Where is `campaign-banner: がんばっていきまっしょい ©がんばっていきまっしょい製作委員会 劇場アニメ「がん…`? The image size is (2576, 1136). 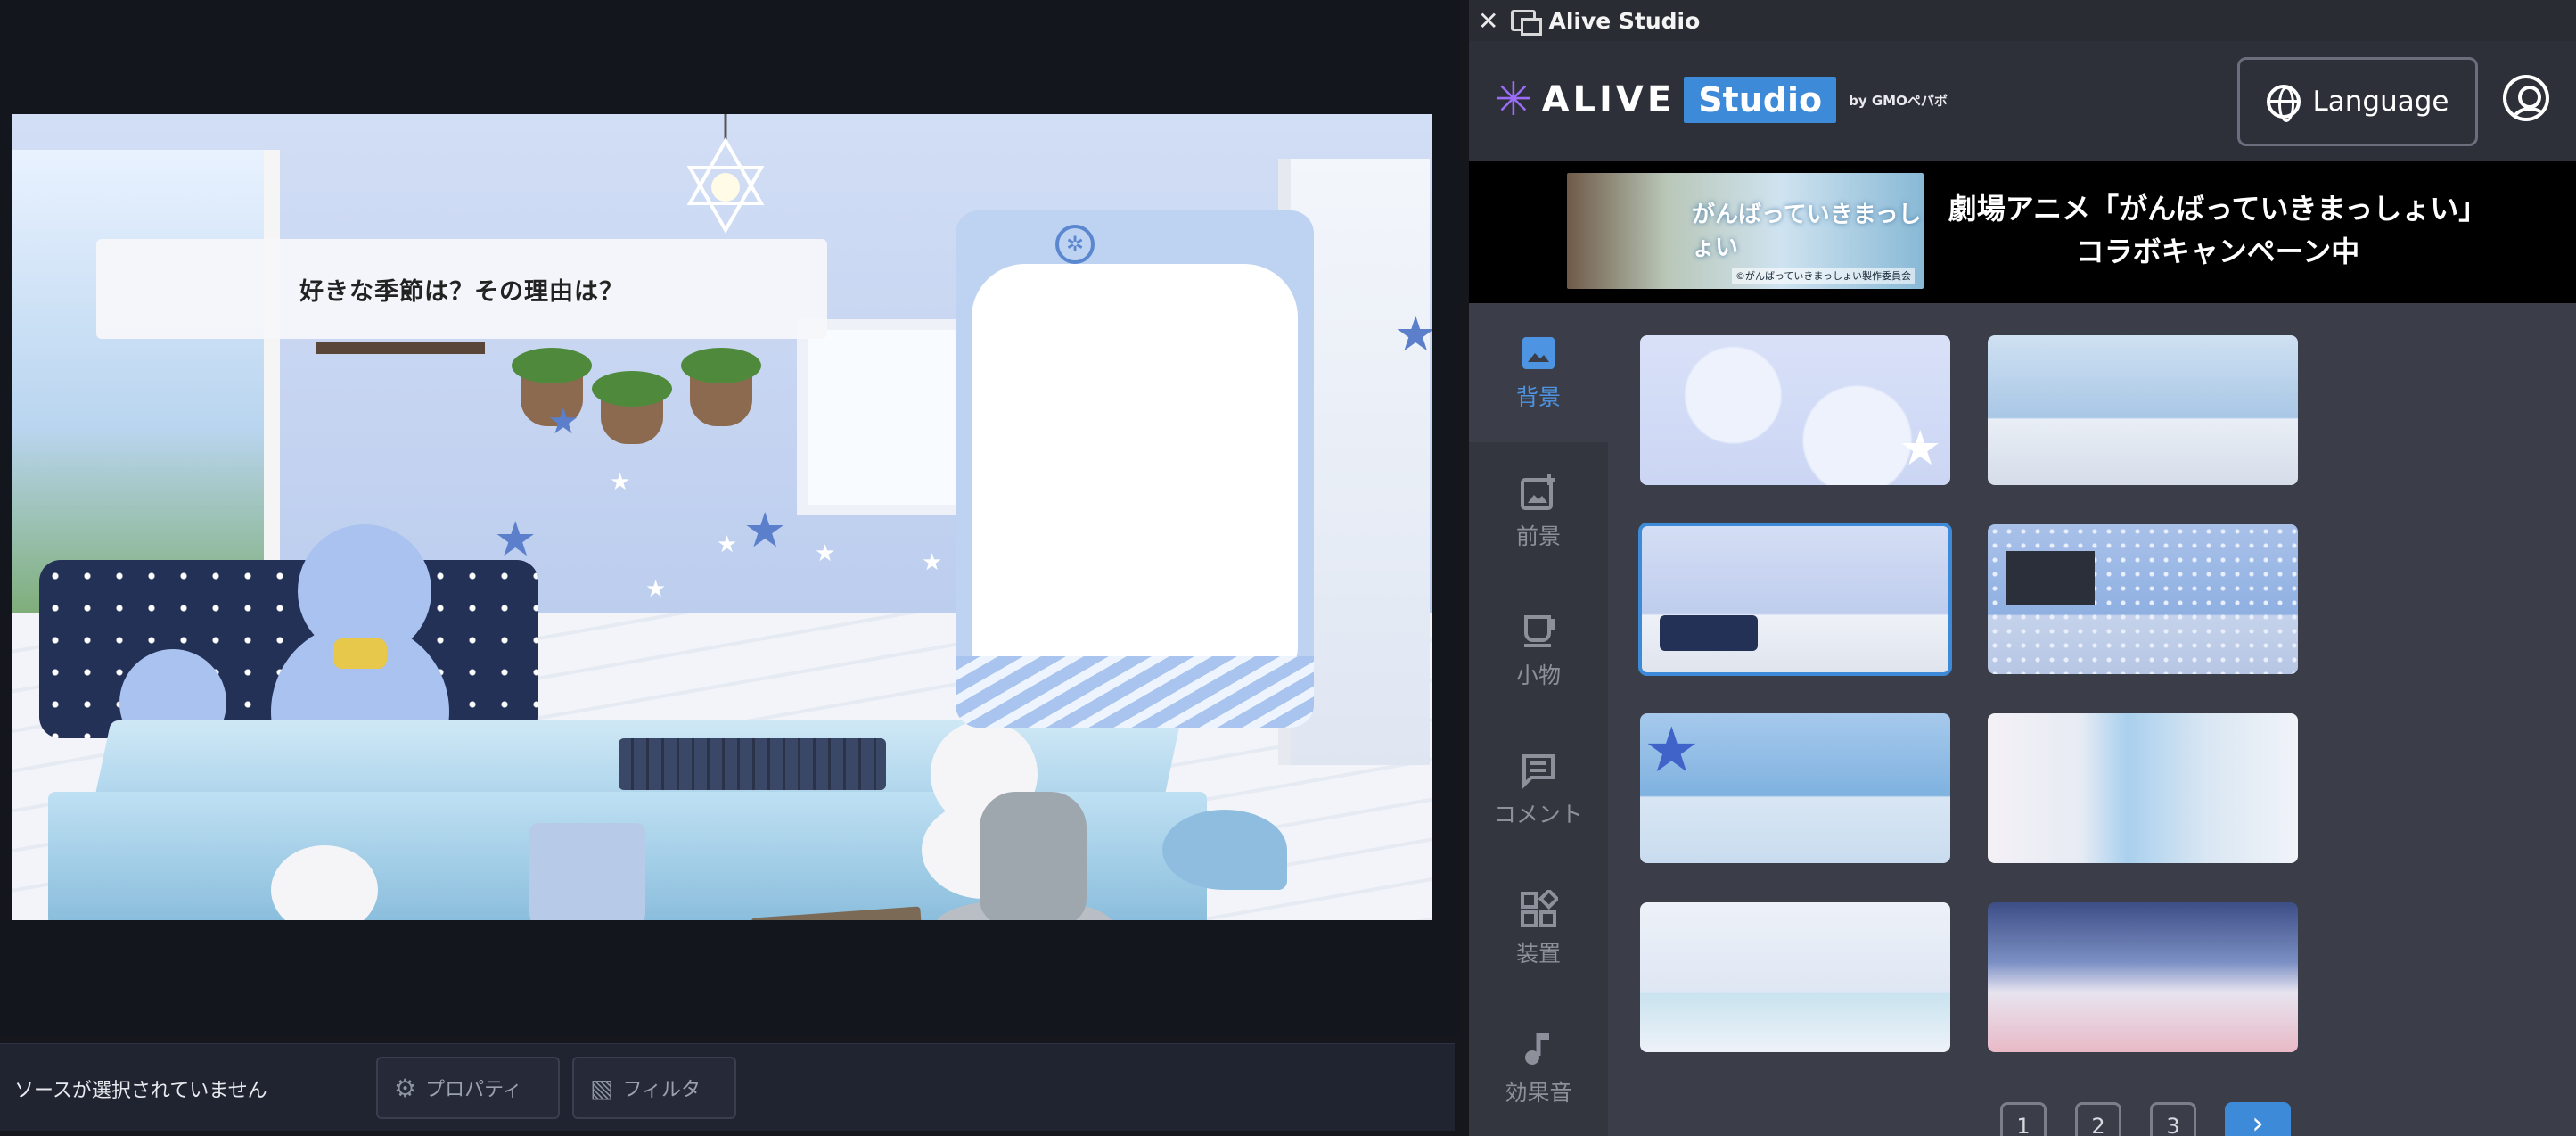
campaign-banner: がんばっていきまっしょい ©がんばっていきまっしょい製作委員会 劇場アニメ「がん… is located at coordinates (2022, 232).